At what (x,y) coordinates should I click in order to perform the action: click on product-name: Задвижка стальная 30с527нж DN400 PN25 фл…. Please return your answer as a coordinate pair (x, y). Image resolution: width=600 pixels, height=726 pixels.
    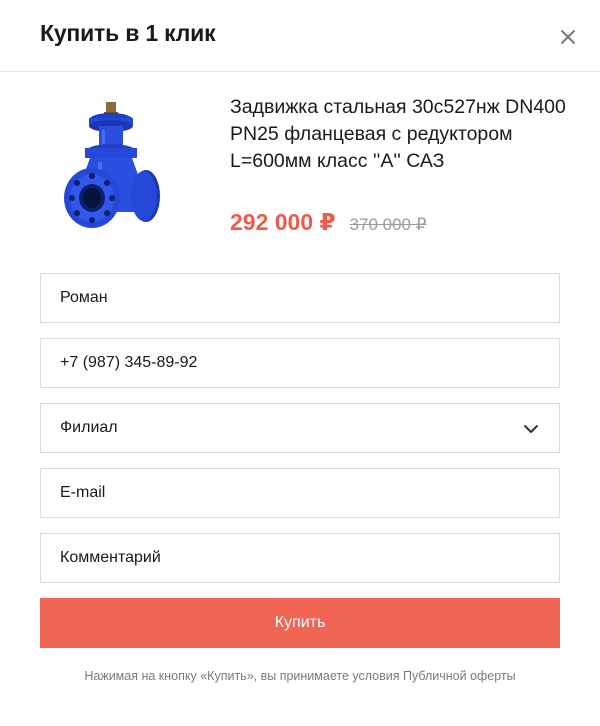
    Looking at the image, I should click on (400, 134).